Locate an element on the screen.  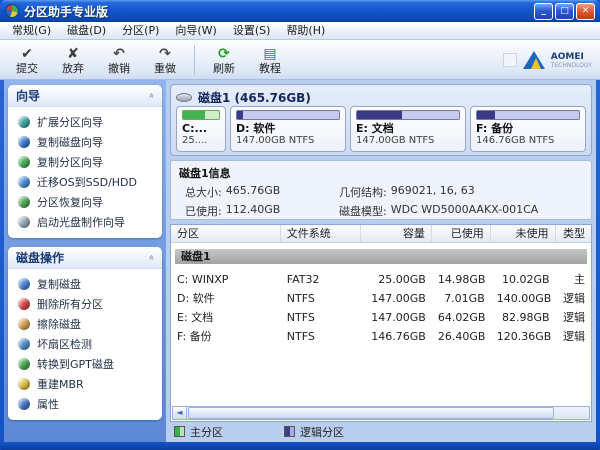
disk-operation-item: 删除所有分区 is located at coordinates (85, 304).